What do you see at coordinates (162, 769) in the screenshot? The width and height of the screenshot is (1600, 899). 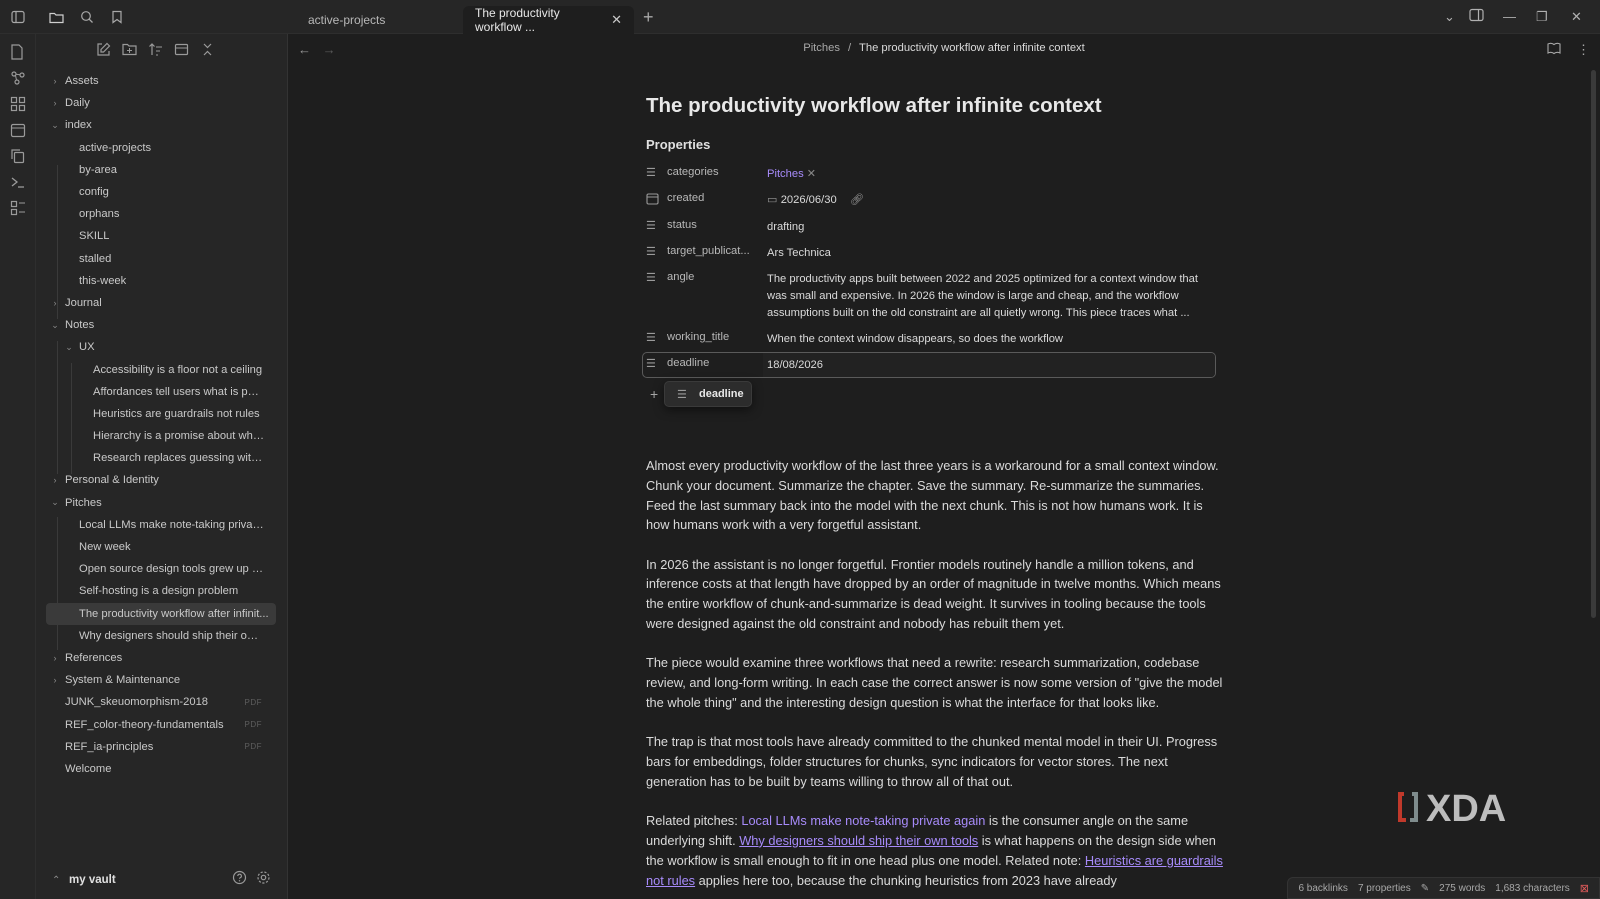 I see `tree-file: Welcome` at bounding box center [162, 769].